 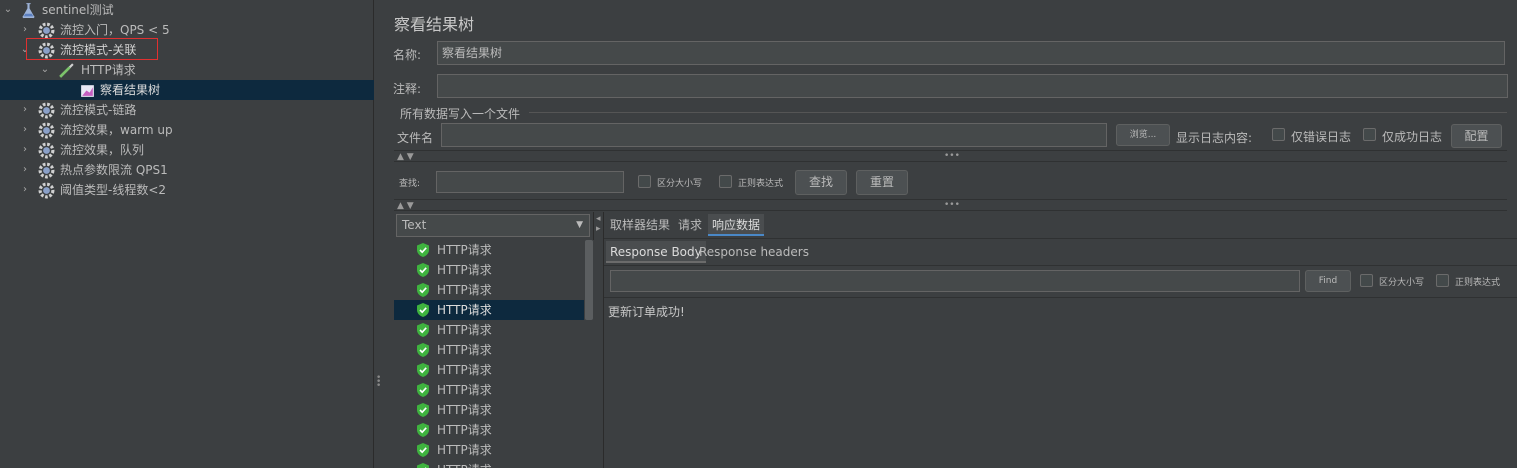 I want to click on tree-node-listener: 察看结果树, so click(x=187, y=90).